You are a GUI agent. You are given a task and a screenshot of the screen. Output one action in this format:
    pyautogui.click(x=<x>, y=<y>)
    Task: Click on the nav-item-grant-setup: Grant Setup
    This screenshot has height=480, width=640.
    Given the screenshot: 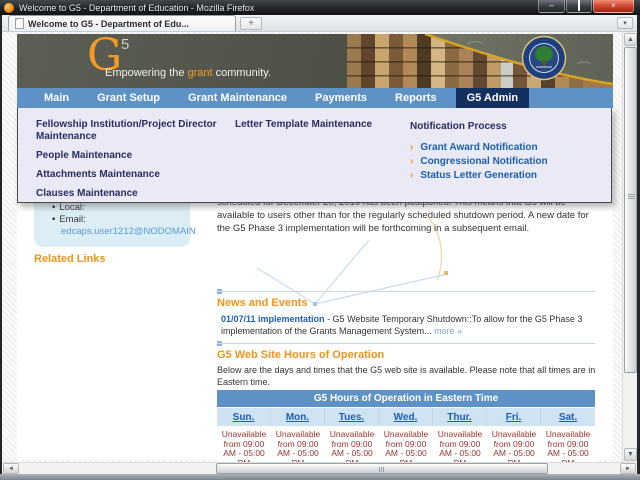 What is the action you would take?
    pyautogui.click(x=128, y=98)
    